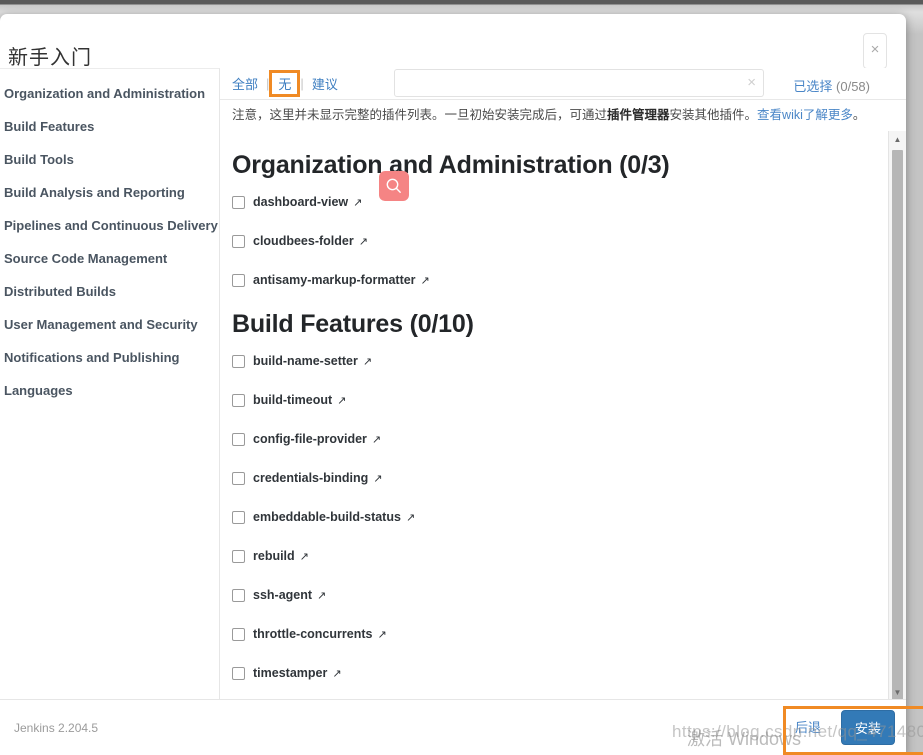  Describe the element at coordinates (110, 324) in the screenshot. I see `sidebar-item-user-management-and-security: User Management and Security` at that location.